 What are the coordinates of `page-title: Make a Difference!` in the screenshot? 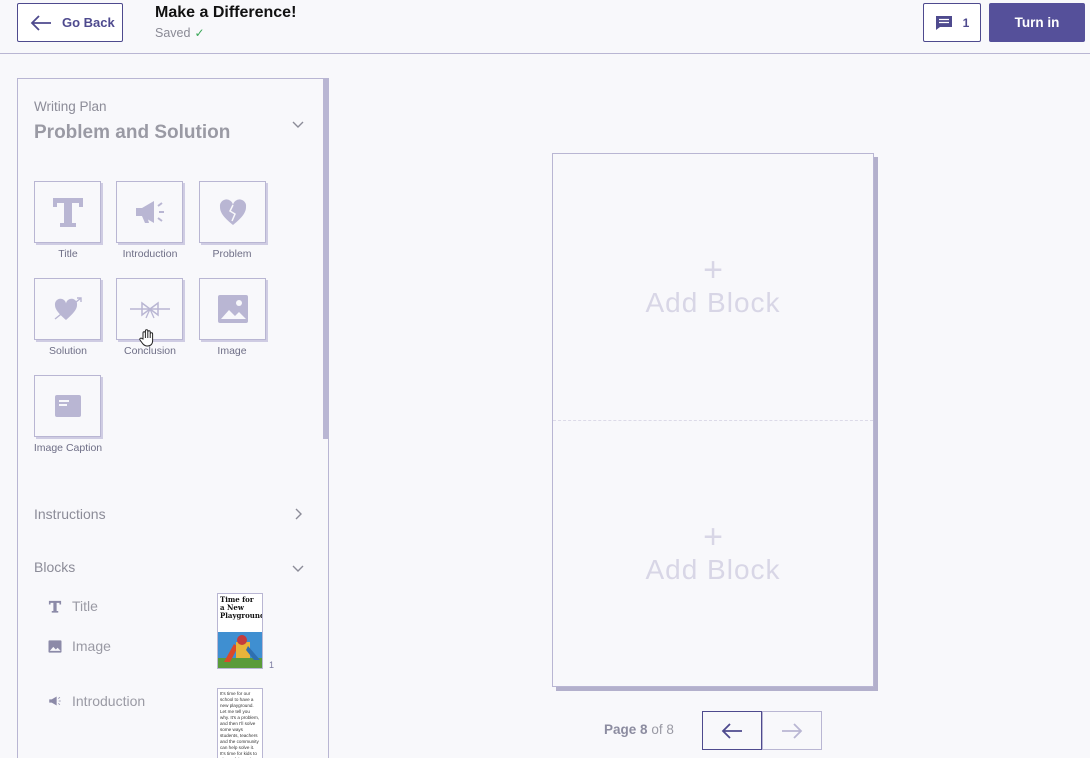 It's located at (226, 12).